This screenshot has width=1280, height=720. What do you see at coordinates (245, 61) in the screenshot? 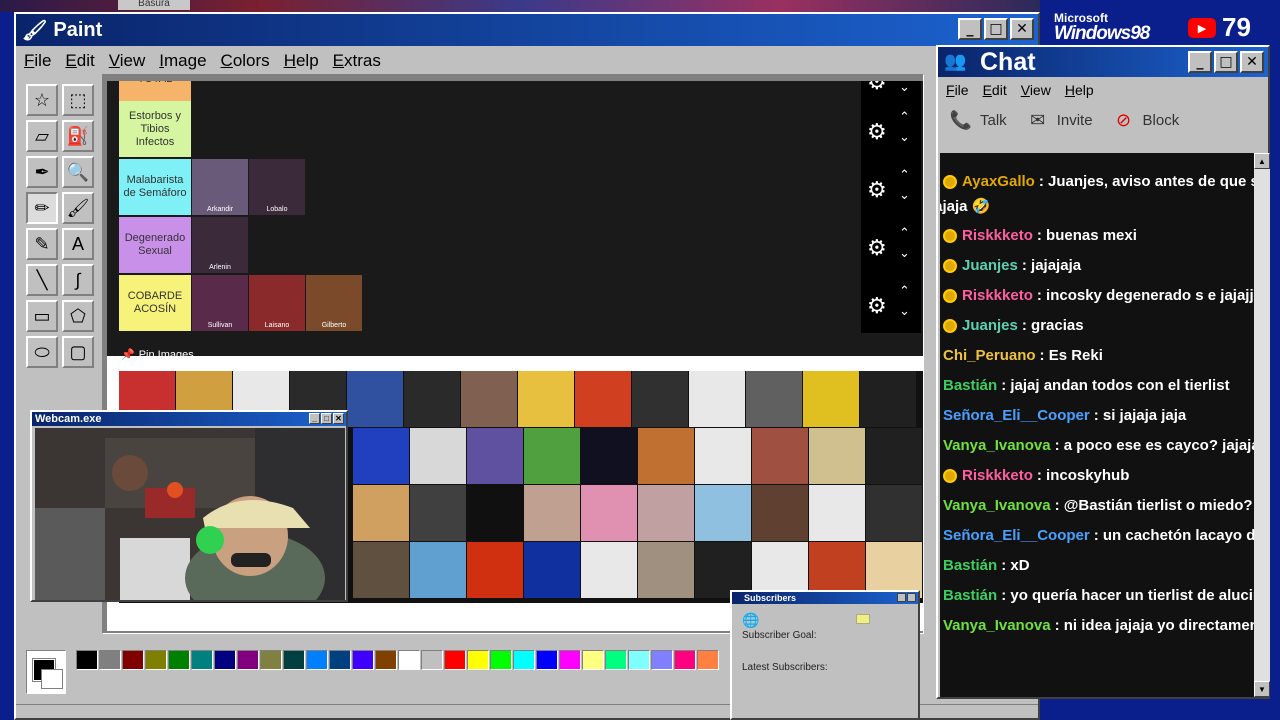
I see `menu-colors: Colors` at bounding box center [245, 61].